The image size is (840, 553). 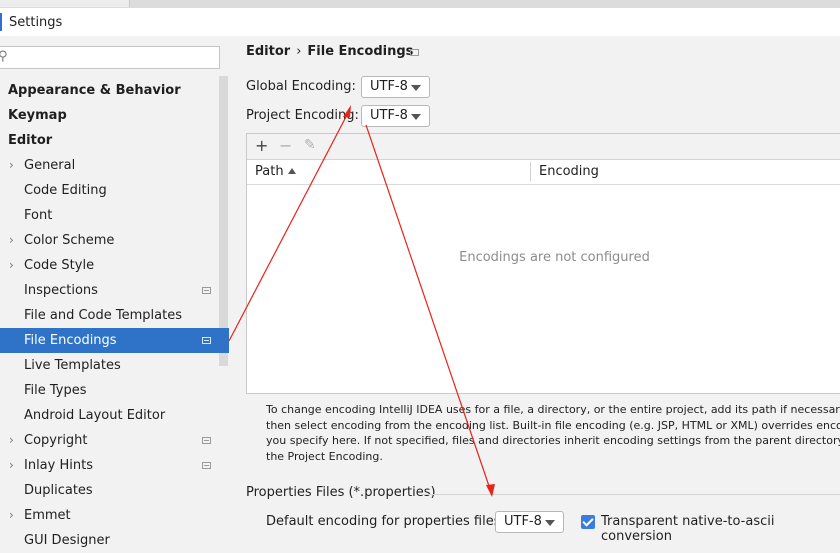 I want to click on column-header-path: Path, so click(x=269, y=171).